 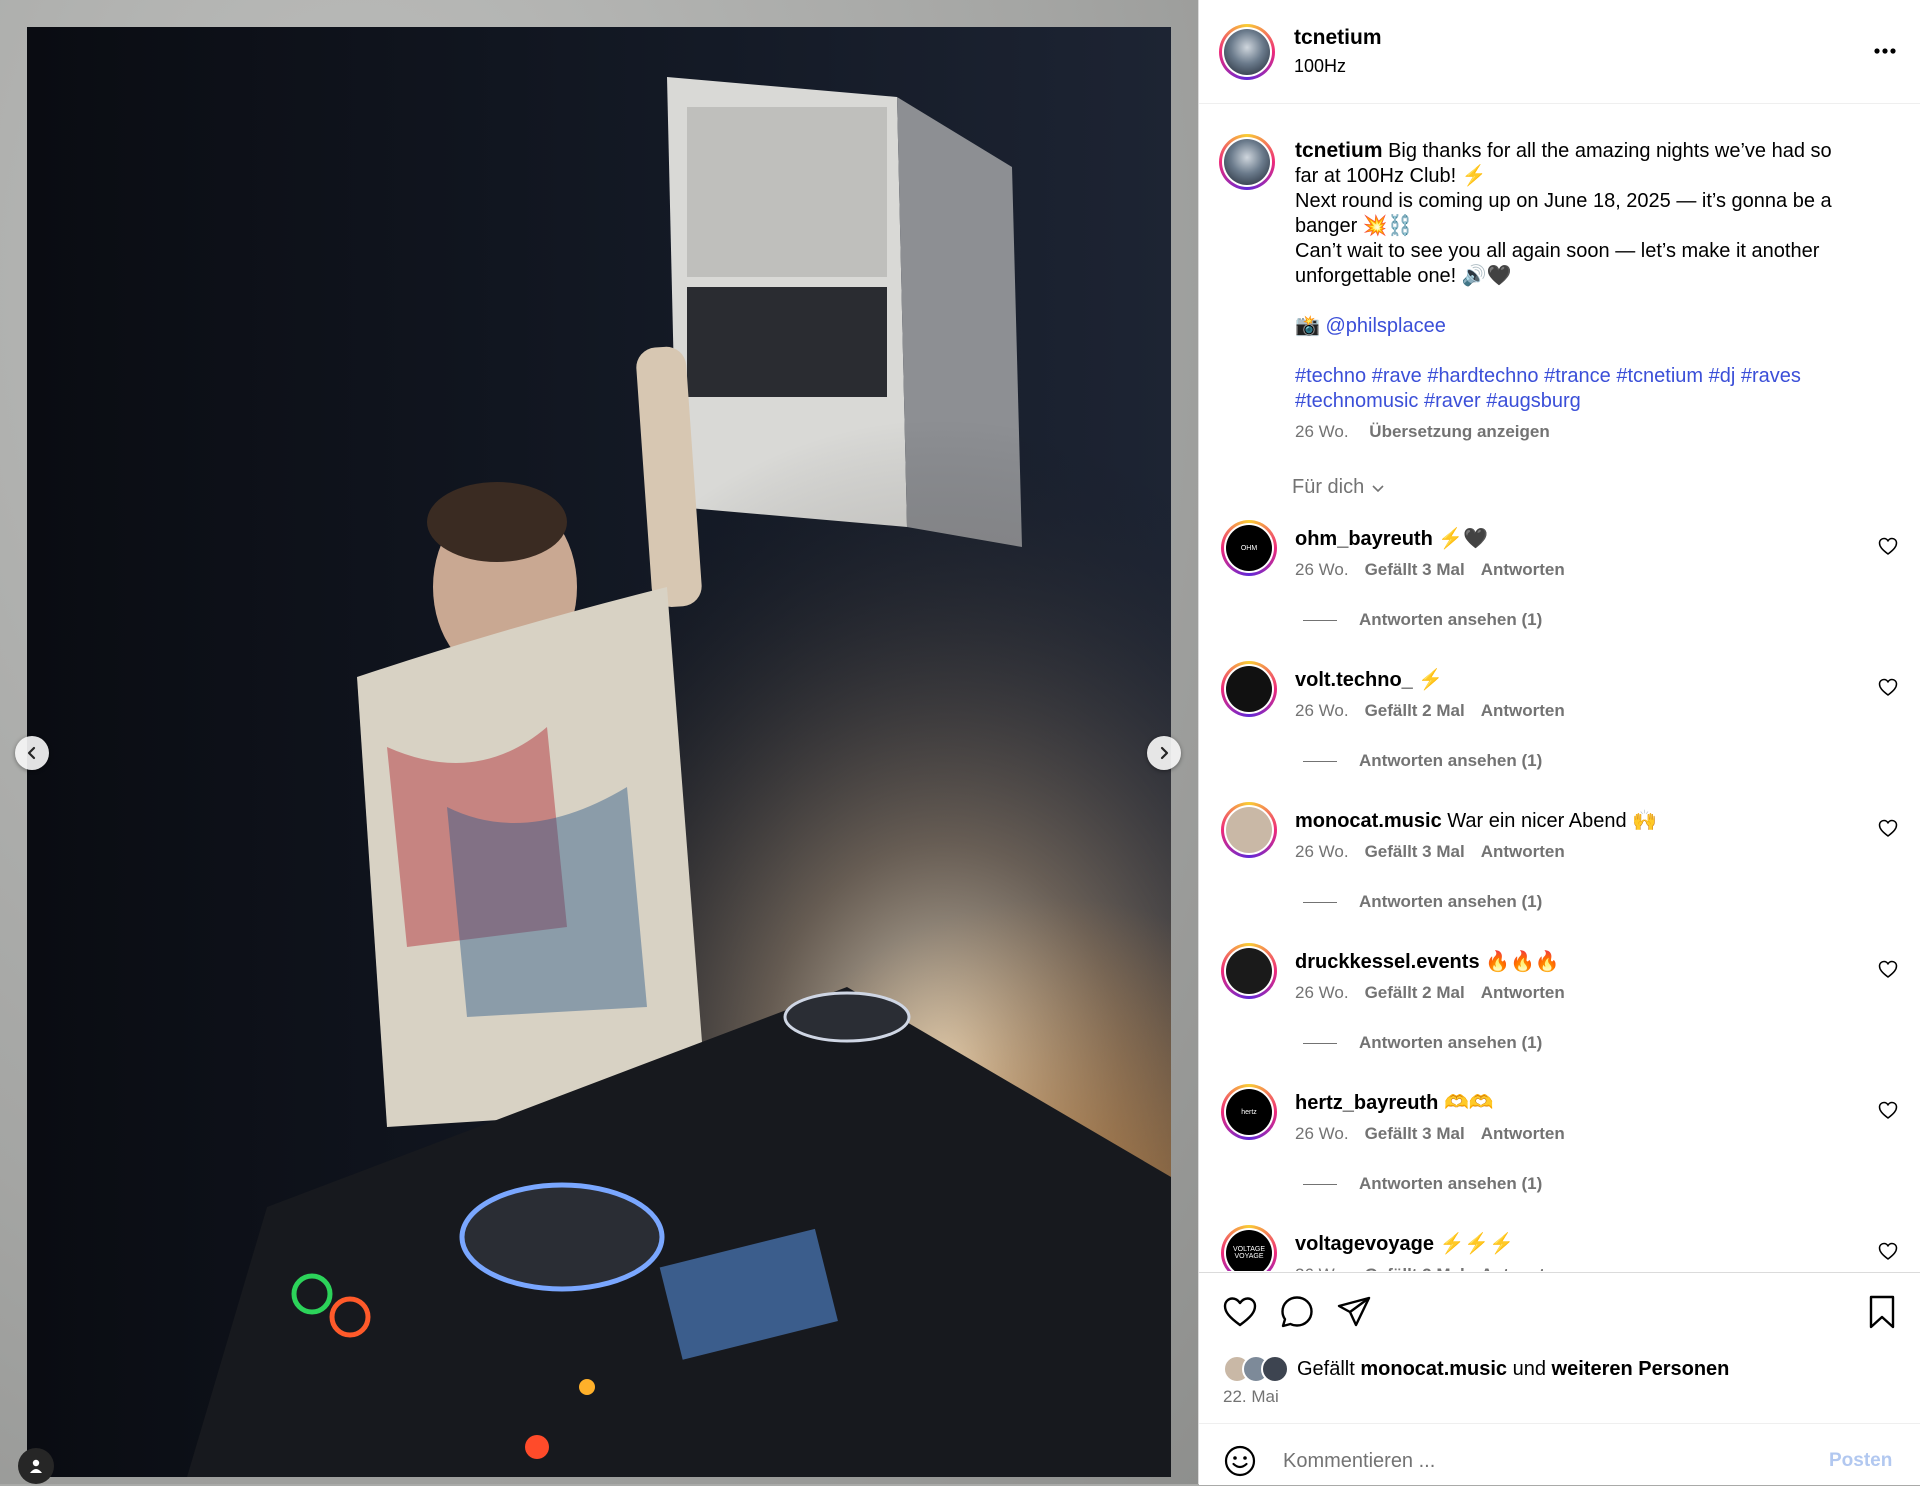 I want to click on likes-others-link: weiteren Personen, so click(x=1641, y=1369).